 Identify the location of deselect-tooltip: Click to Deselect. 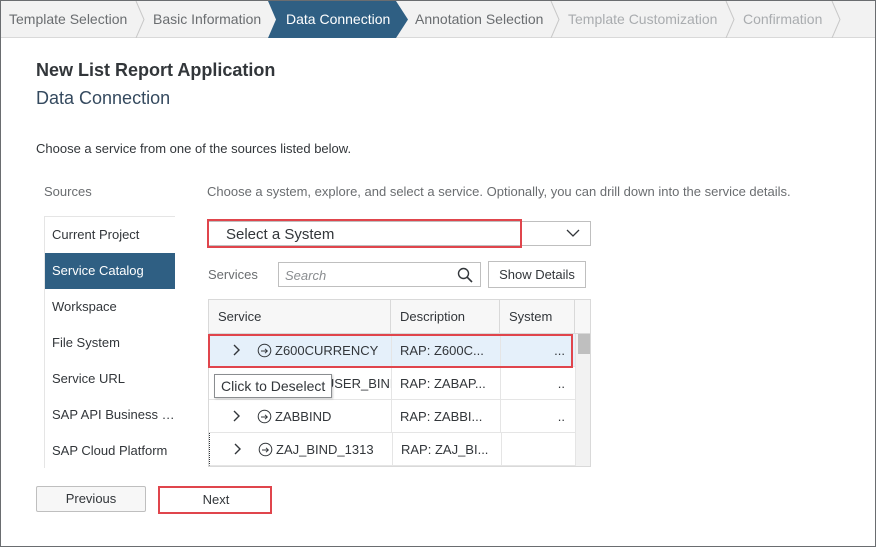
(273, 386).